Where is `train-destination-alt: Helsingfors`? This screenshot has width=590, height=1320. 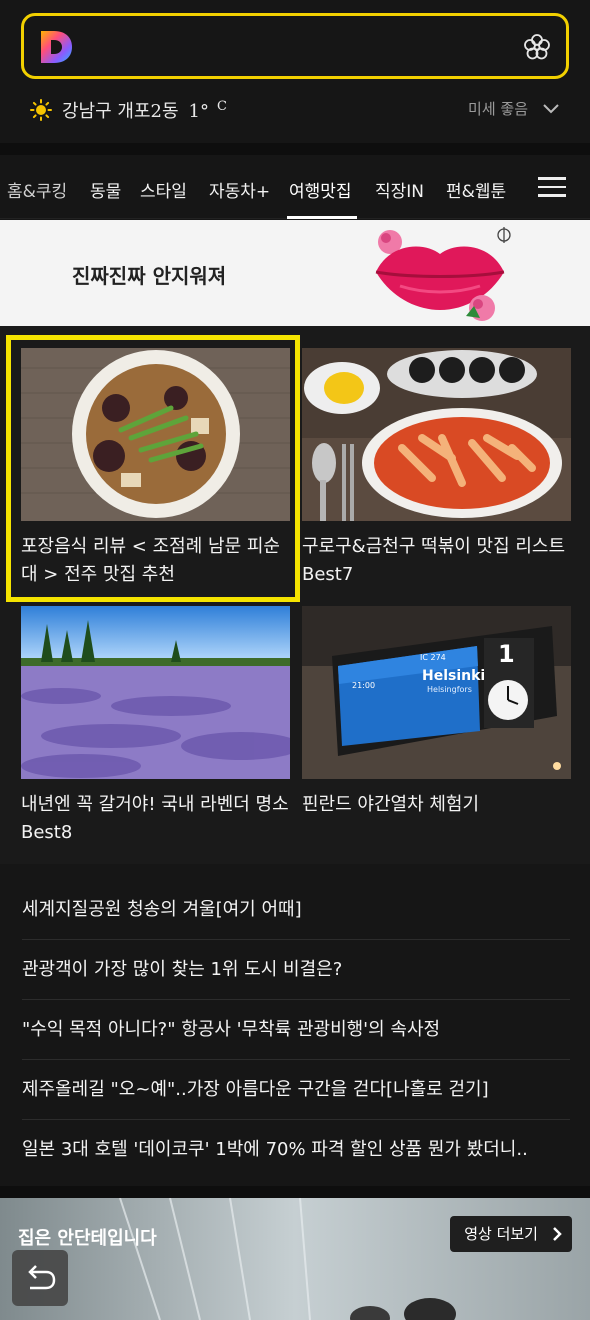
train-destination-alt: Helsingfors is located at coordinates (449, 689).